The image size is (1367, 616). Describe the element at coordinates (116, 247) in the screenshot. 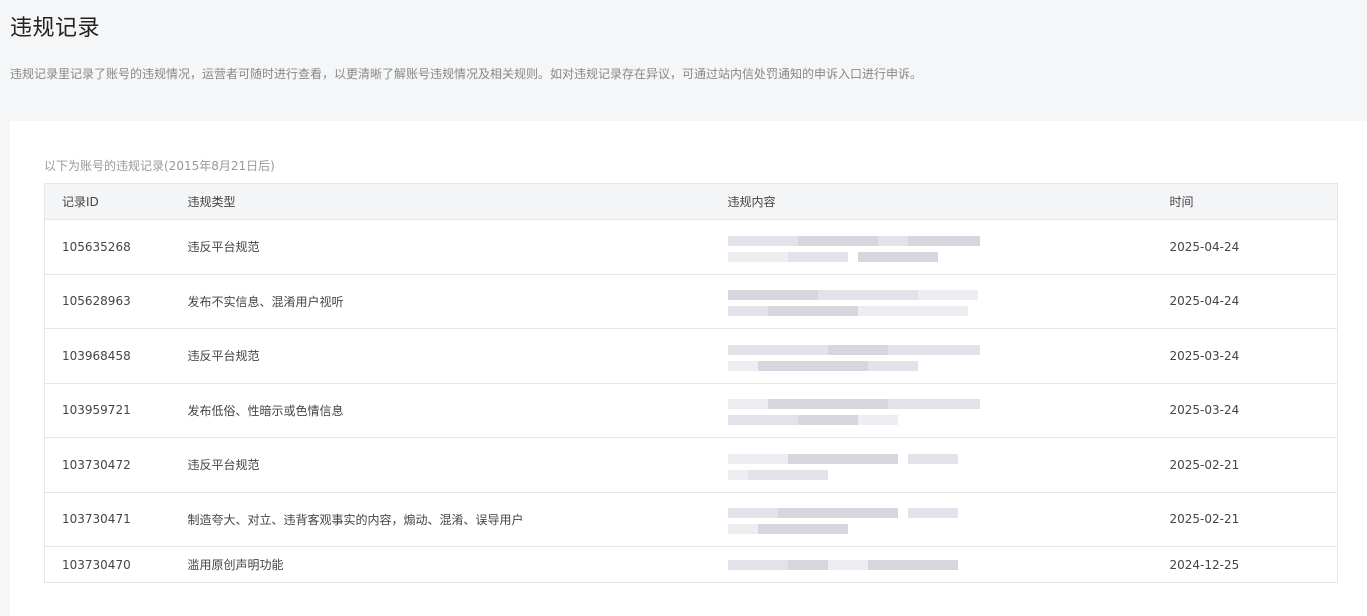

I see `record-id: 105635268` at that location.